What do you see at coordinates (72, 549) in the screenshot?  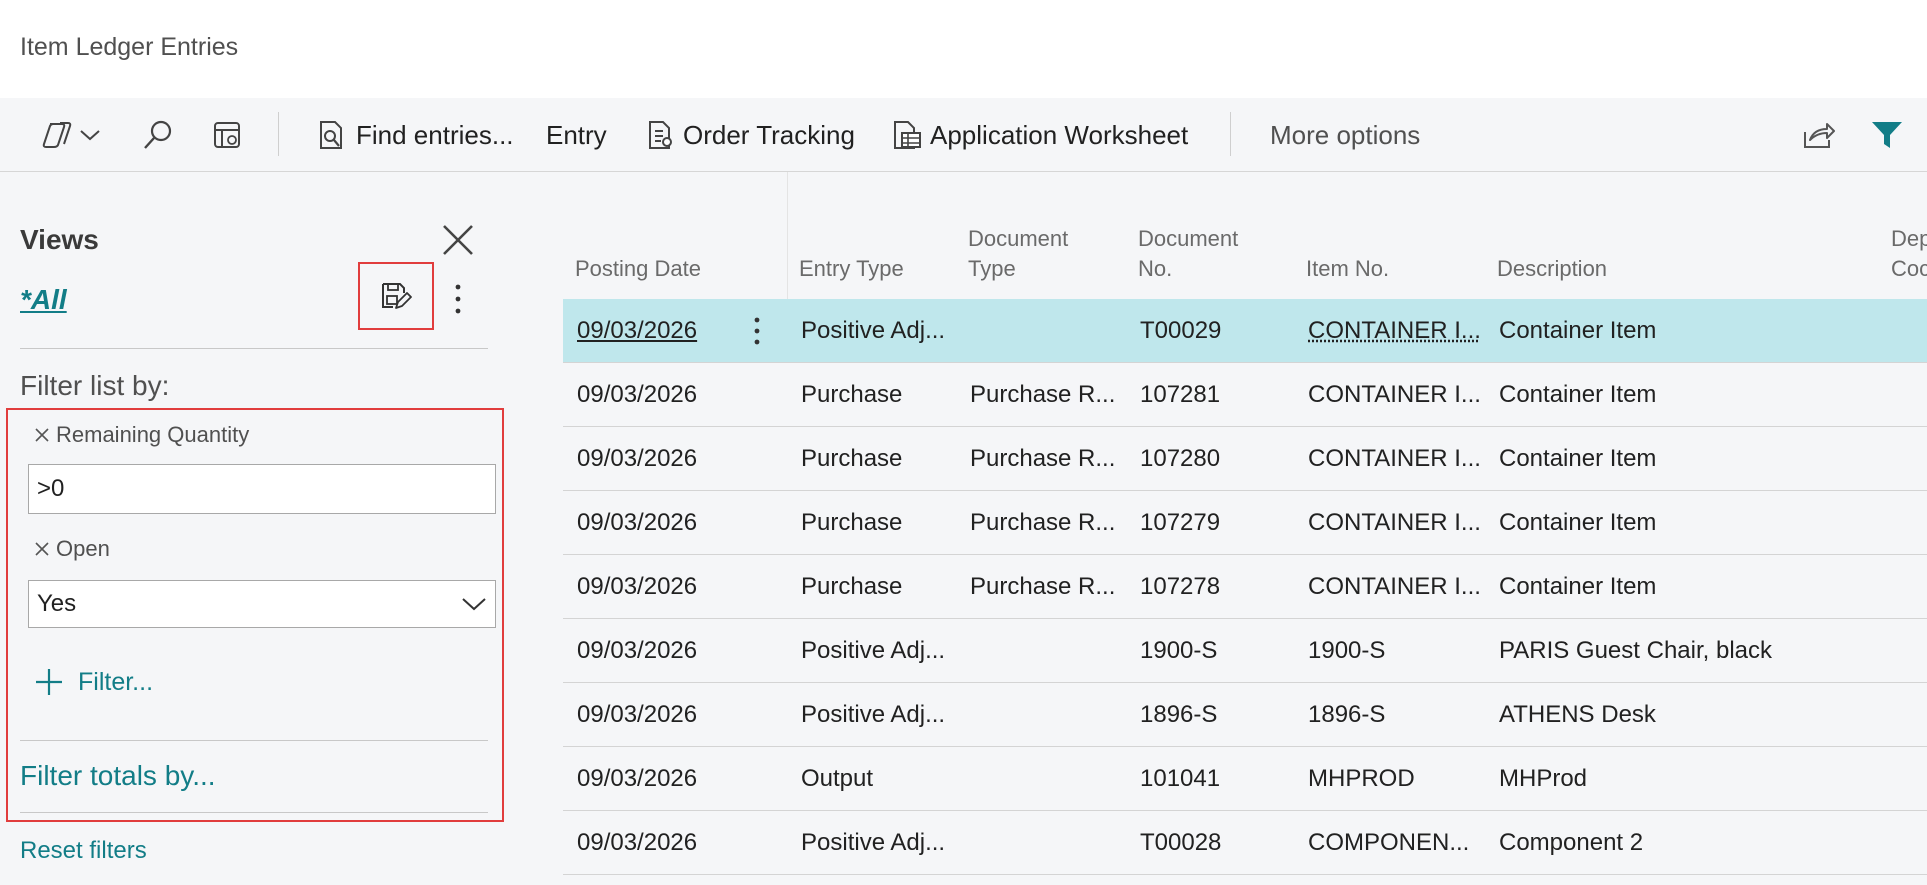 I see `filter-label-open: Open` at bounding box center [72, 549].